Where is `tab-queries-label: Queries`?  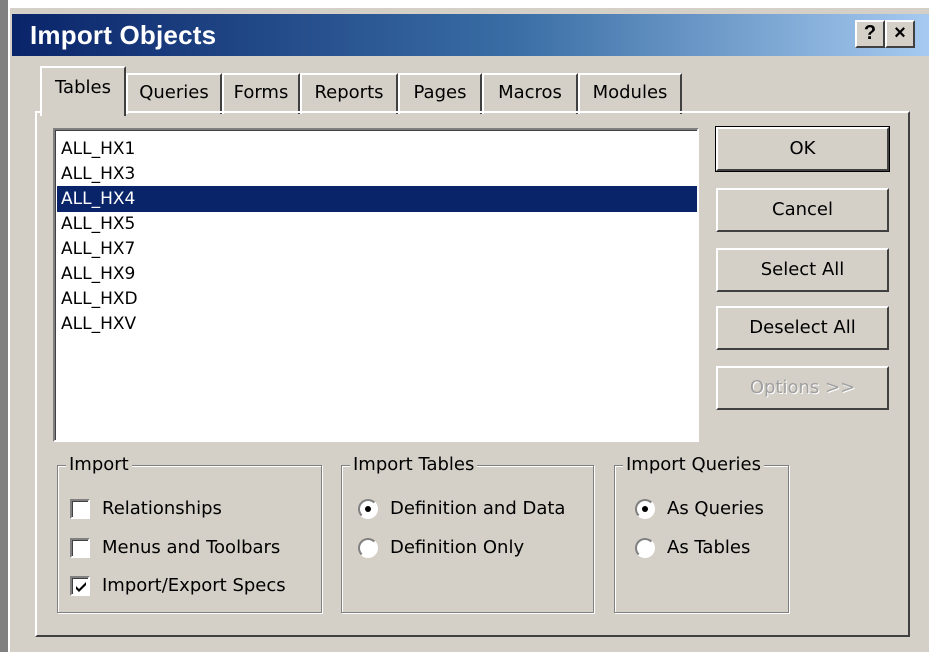
tab-queries-label: Queries is located at coordinates (174, 92).